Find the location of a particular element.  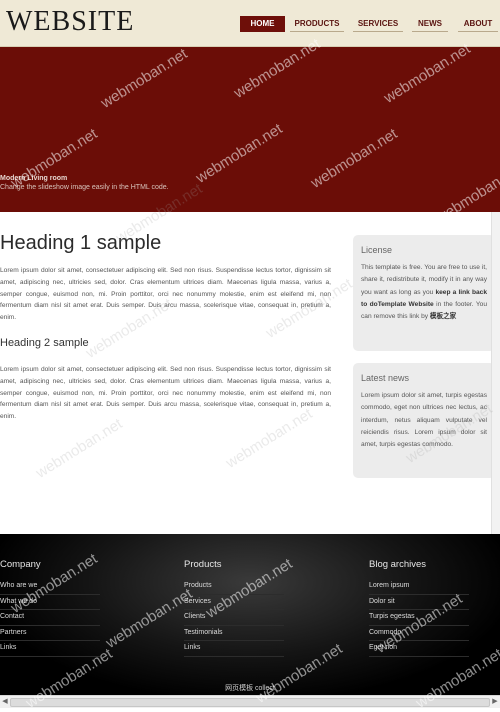

footer-link: Dolor sit is located at coordinates (419, 602).